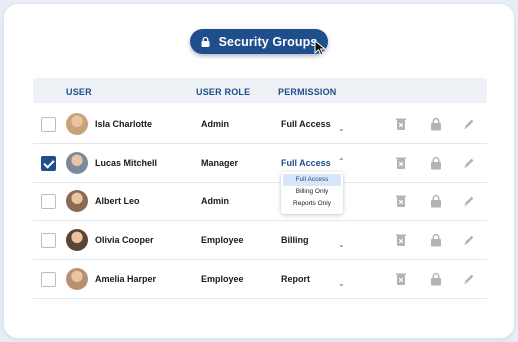  Describe the element at coordinates (124, 240) in the screenshot. I see `user-name: Olivia Cooper` at that location.